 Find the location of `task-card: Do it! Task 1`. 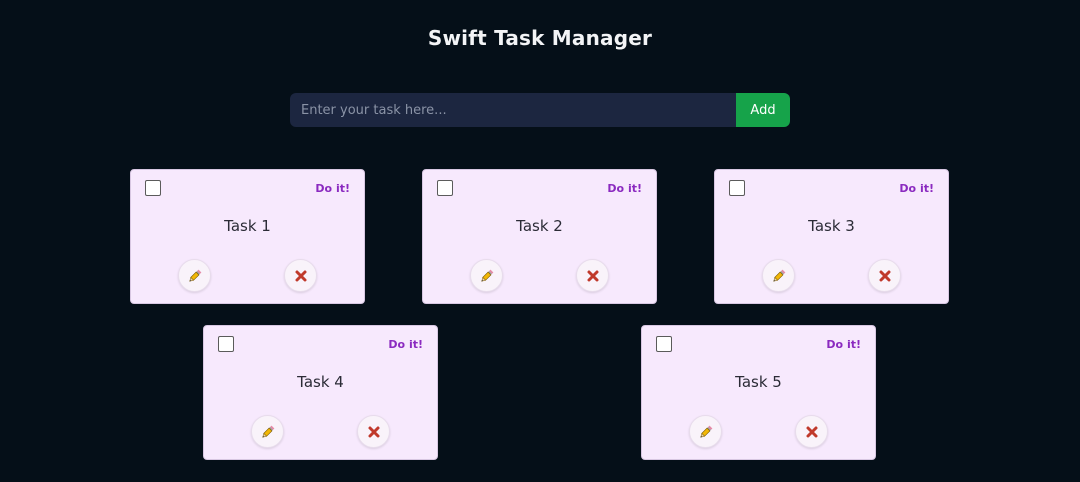

task-card: Do it! Task 1 is located at coordinates (247, 236).